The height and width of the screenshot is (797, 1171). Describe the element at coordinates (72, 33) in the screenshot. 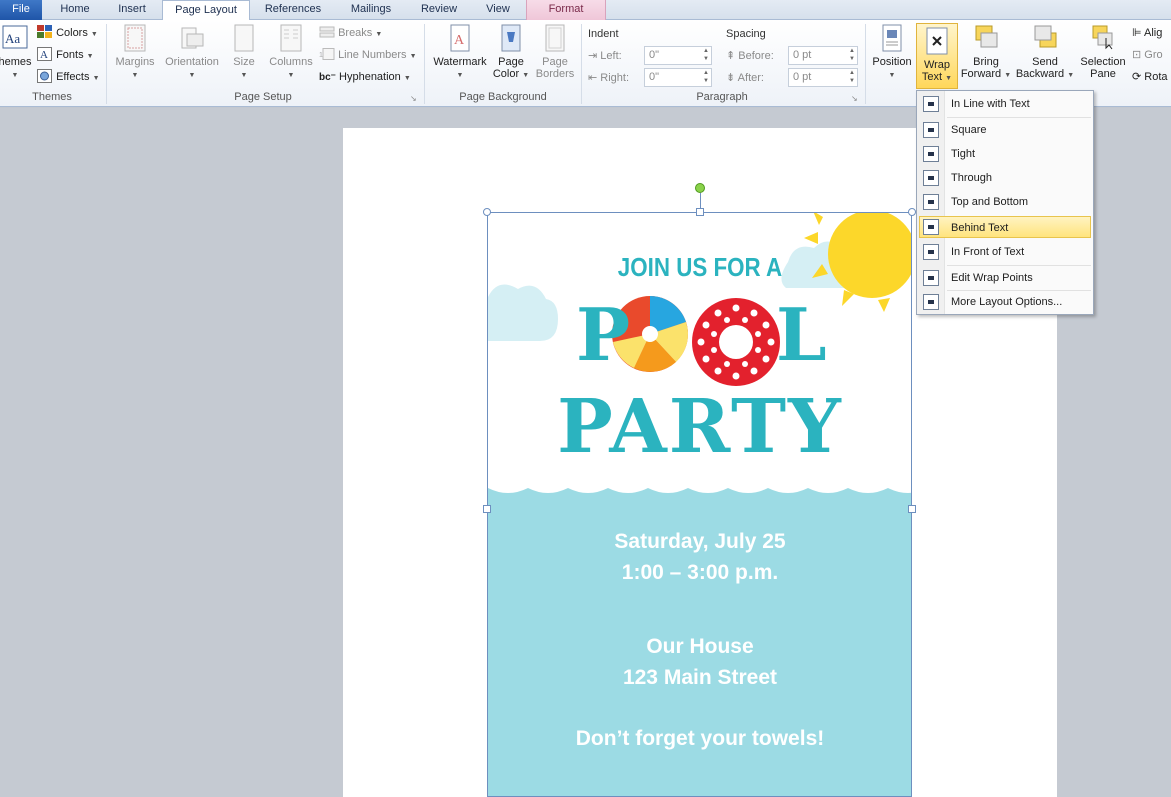

I see `colors-label: Colors` at that location.